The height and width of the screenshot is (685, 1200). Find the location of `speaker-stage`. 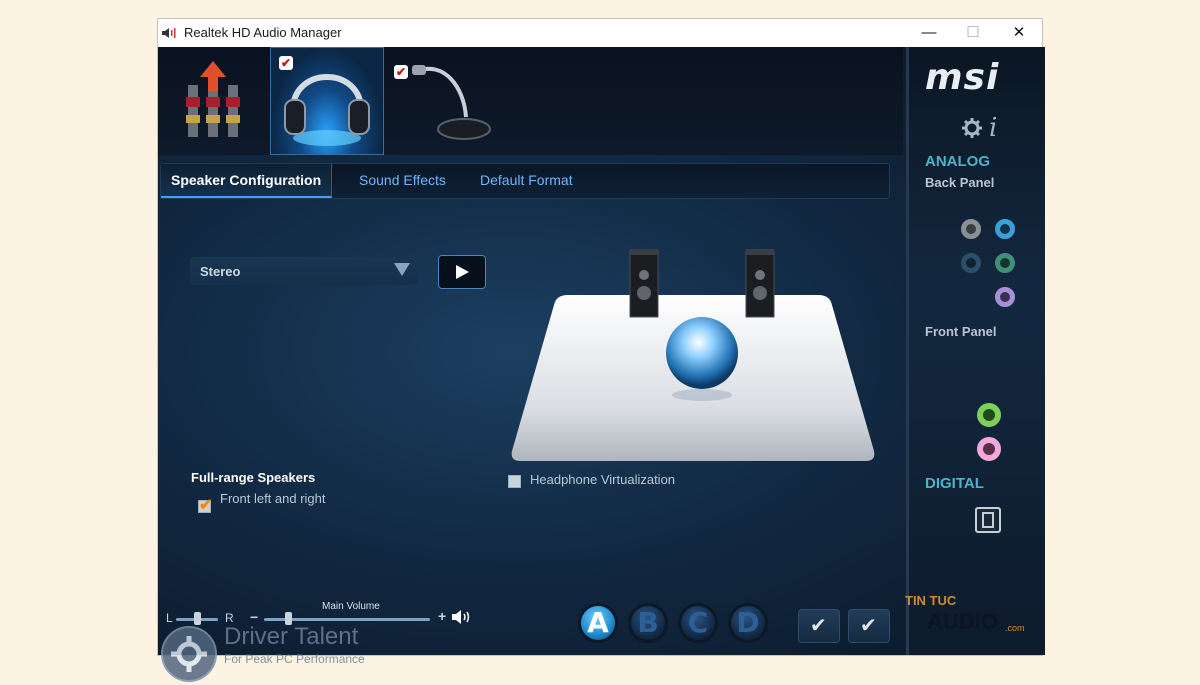

speaker-stage is located at coordinates (693, 355).